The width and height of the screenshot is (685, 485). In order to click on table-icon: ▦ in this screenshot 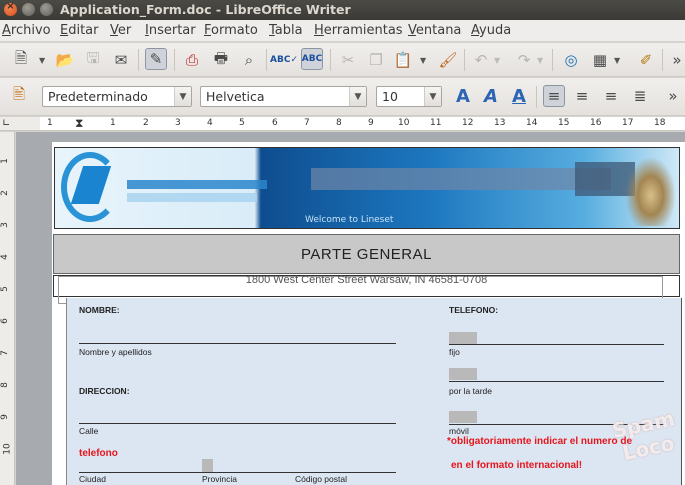, I will do `click(600, 60)`.